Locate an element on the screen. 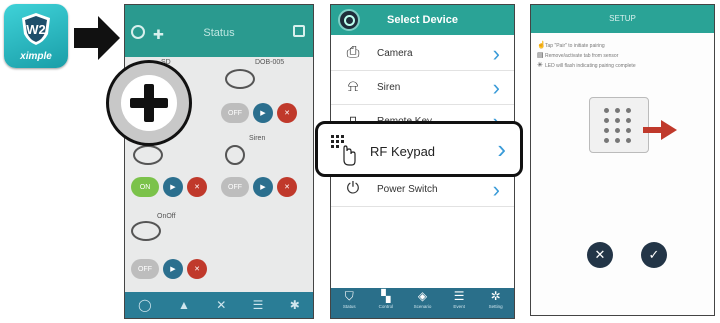  status-header: ✚ Status is located at coordinates (219, 31).